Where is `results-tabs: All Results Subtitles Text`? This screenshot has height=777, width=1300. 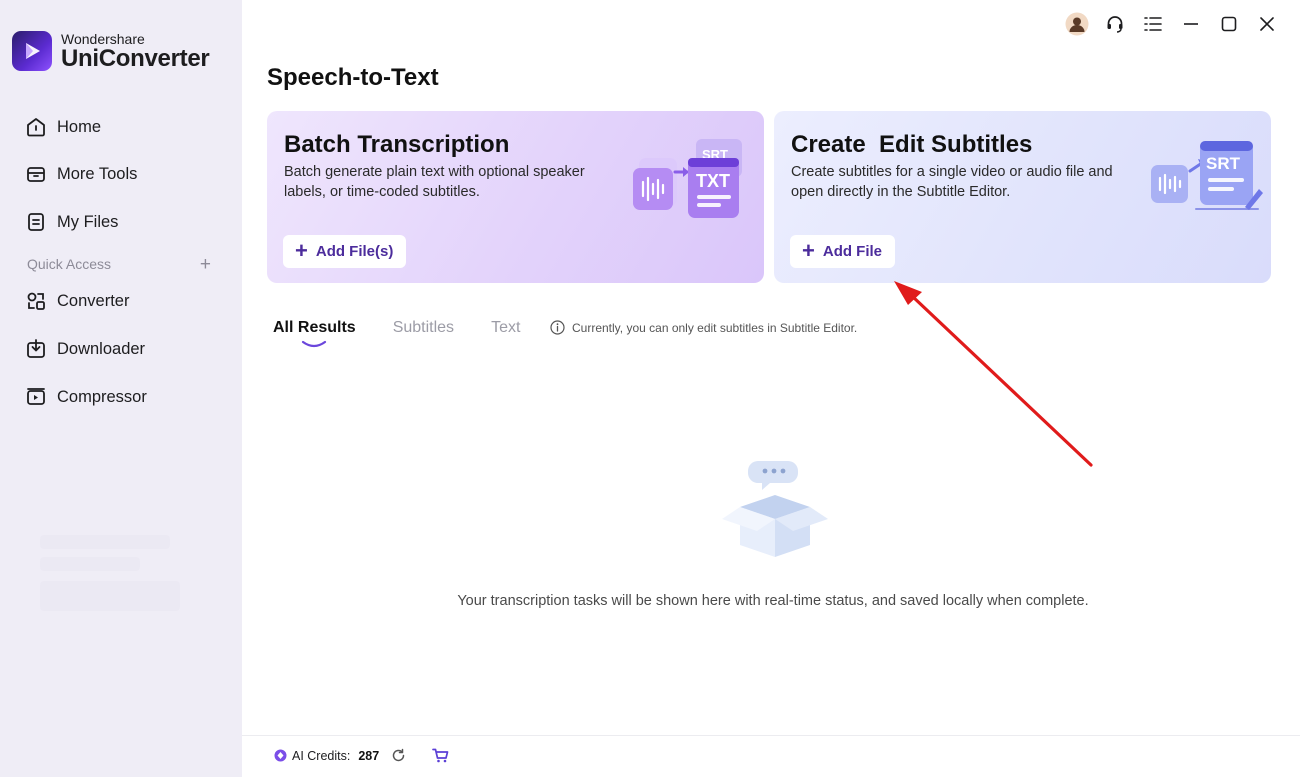 results-tabs: All Results Subtitles Text is located at coordinates (415, 333).